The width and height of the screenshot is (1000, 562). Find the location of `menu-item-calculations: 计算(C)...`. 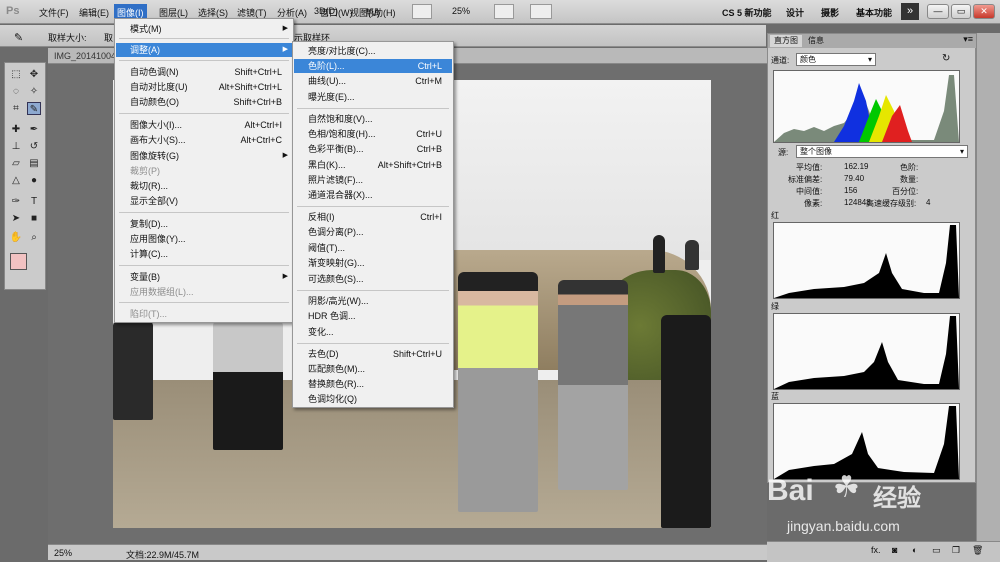

menu-item-calculations: 计算(C)... is located at coordinates (204, 254).